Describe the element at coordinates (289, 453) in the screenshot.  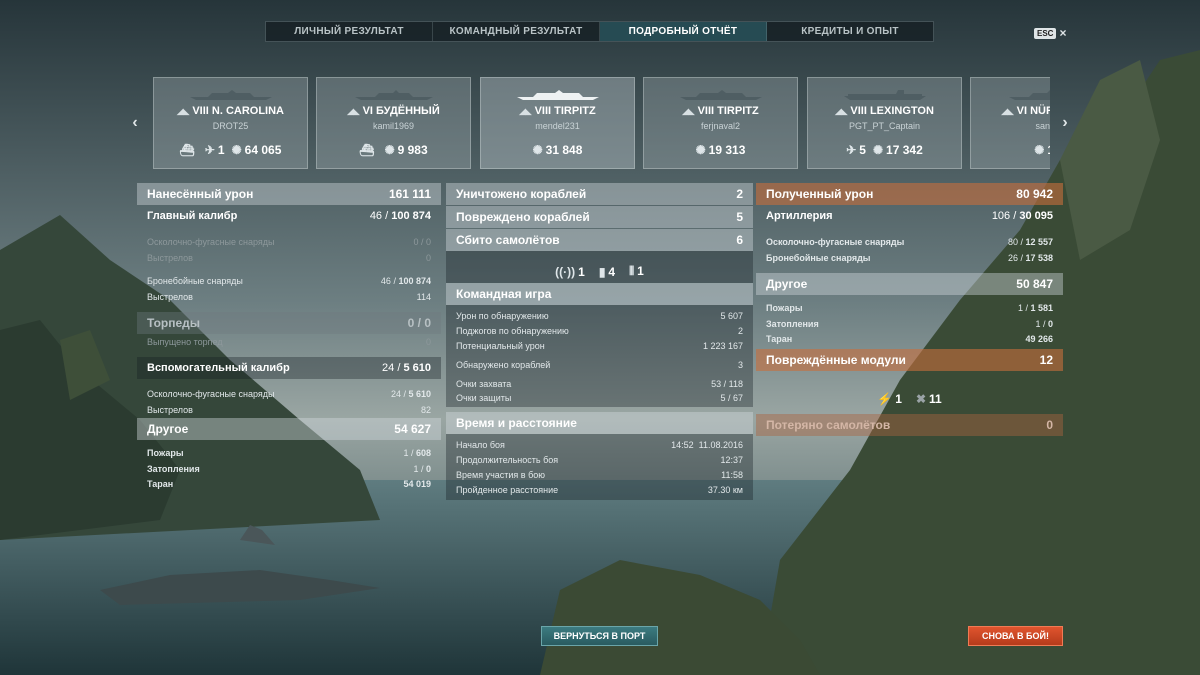
I see `fires-row: Пожары 1 / 608` at that location.